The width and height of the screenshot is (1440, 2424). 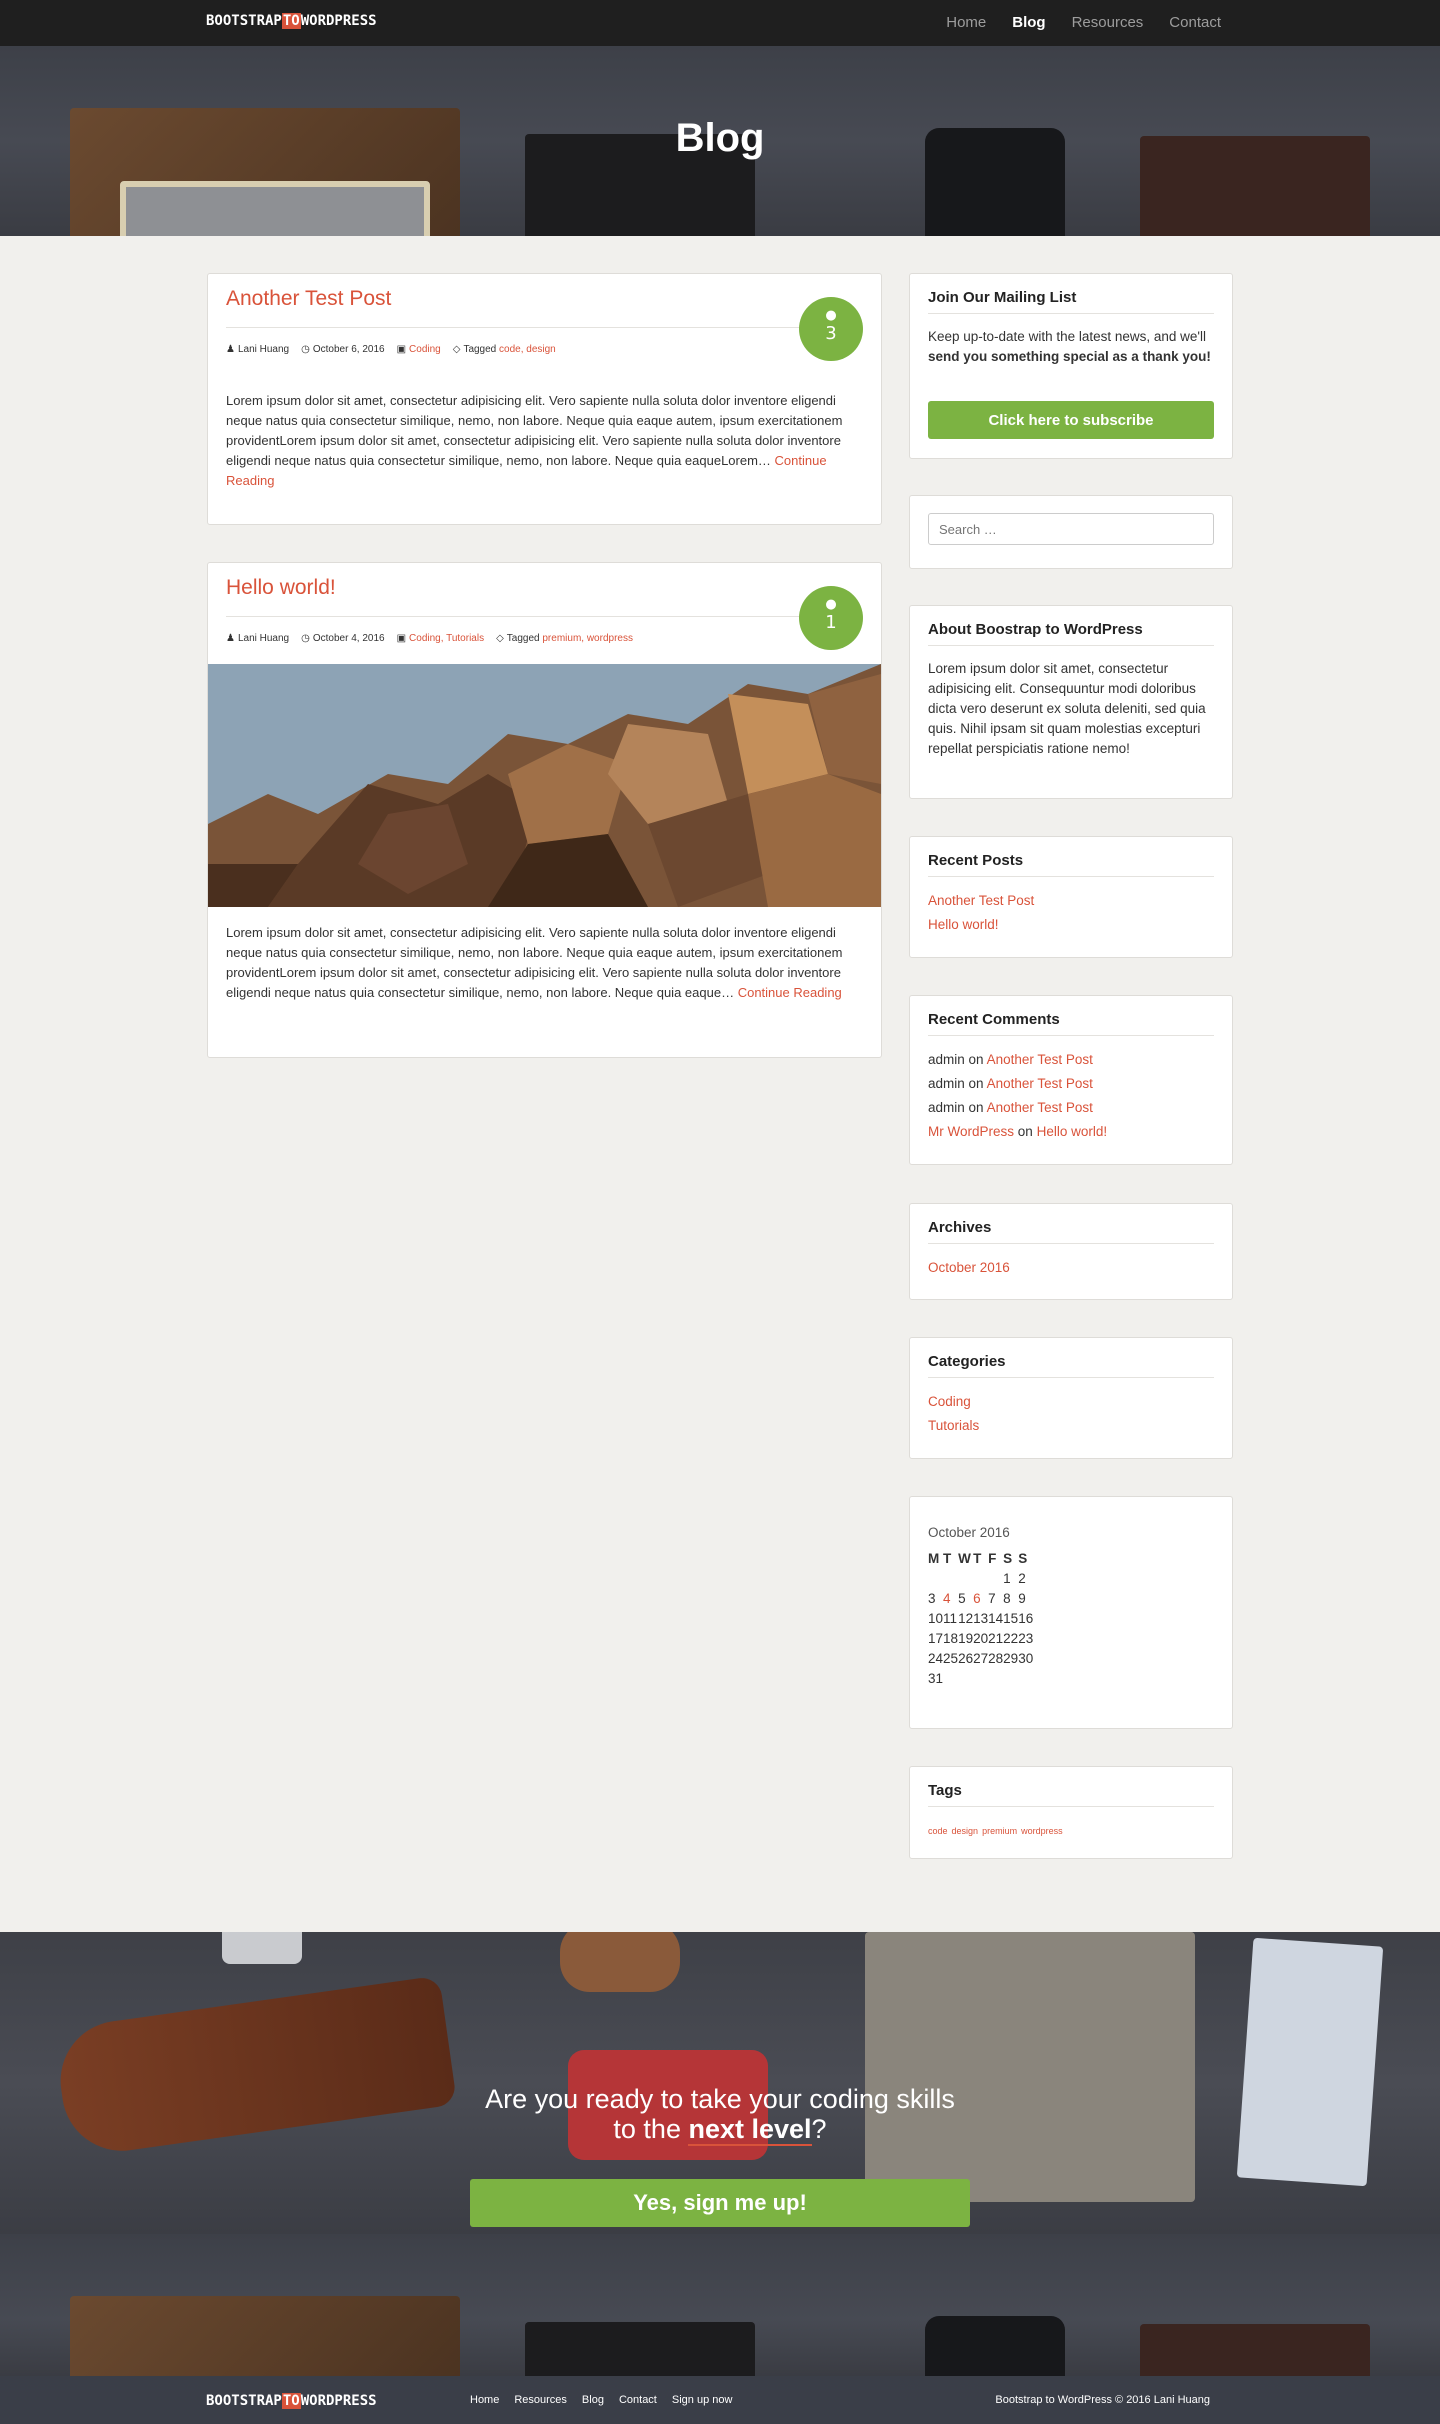 I want to click on footer-link-blog: Blog, so click(x=593, y=2400).